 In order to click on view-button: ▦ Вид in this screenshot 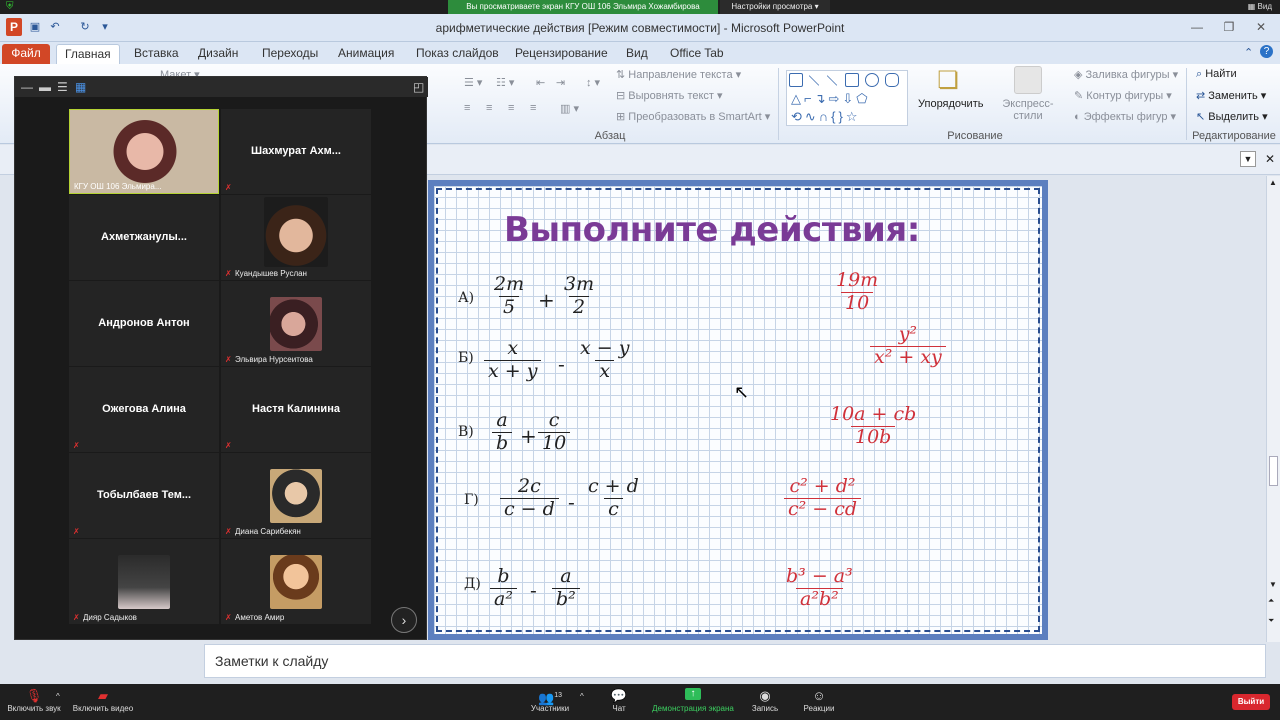, I will do `click(1260, 7)`.